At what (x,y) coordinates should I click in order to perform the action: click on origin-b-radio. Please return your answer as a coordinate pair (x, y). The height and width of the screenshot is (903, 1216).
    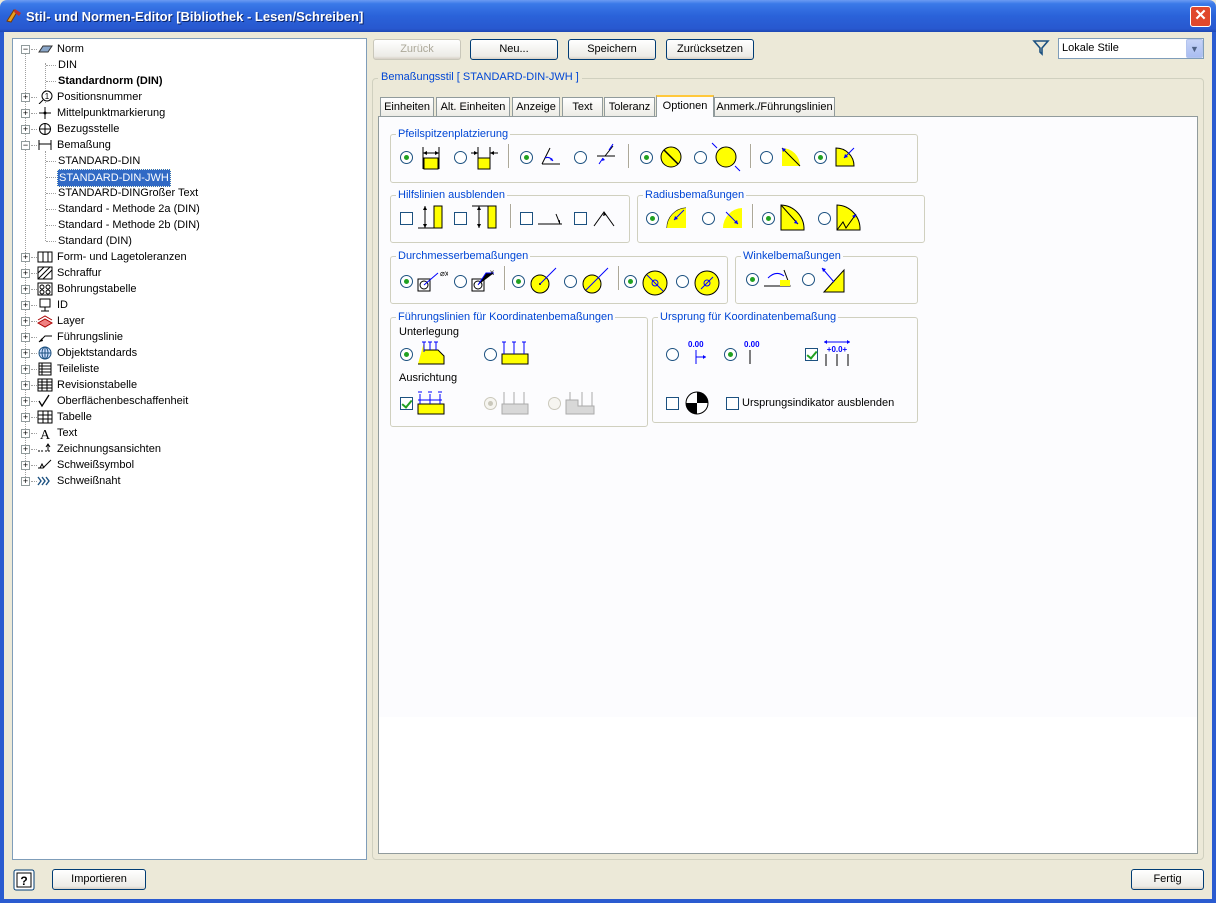
    Looking at the image, I should click on (730, 354).